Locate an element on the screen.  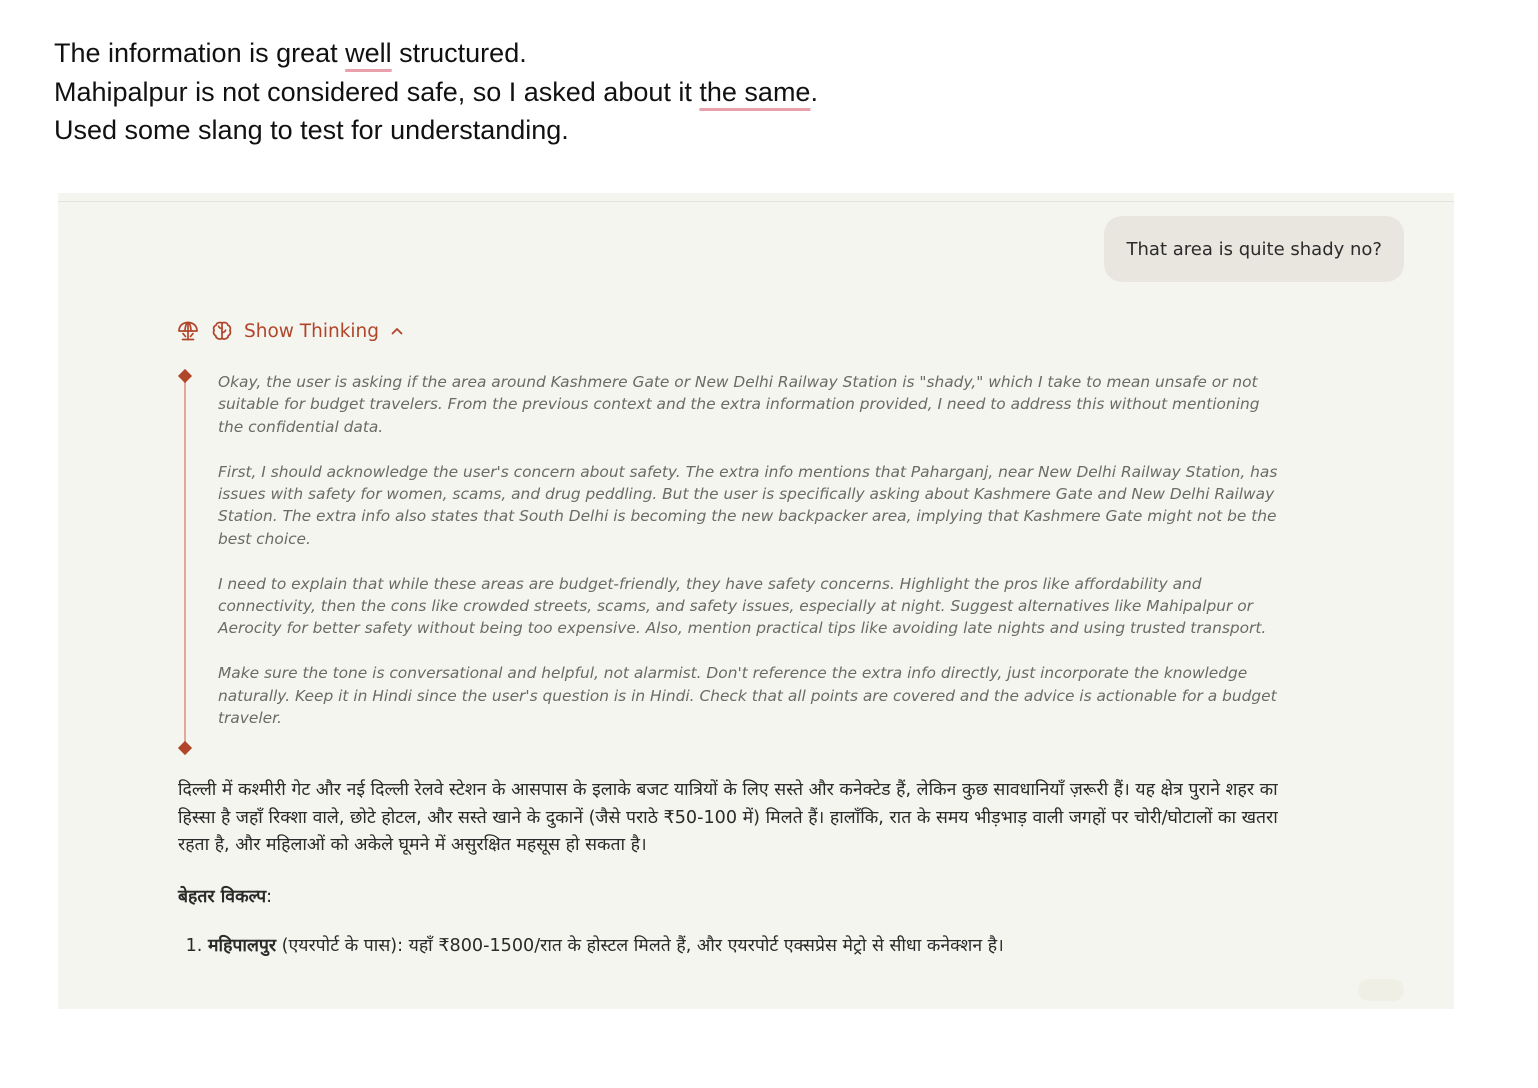
truncated-list-item is located at coordinates (538, 963).